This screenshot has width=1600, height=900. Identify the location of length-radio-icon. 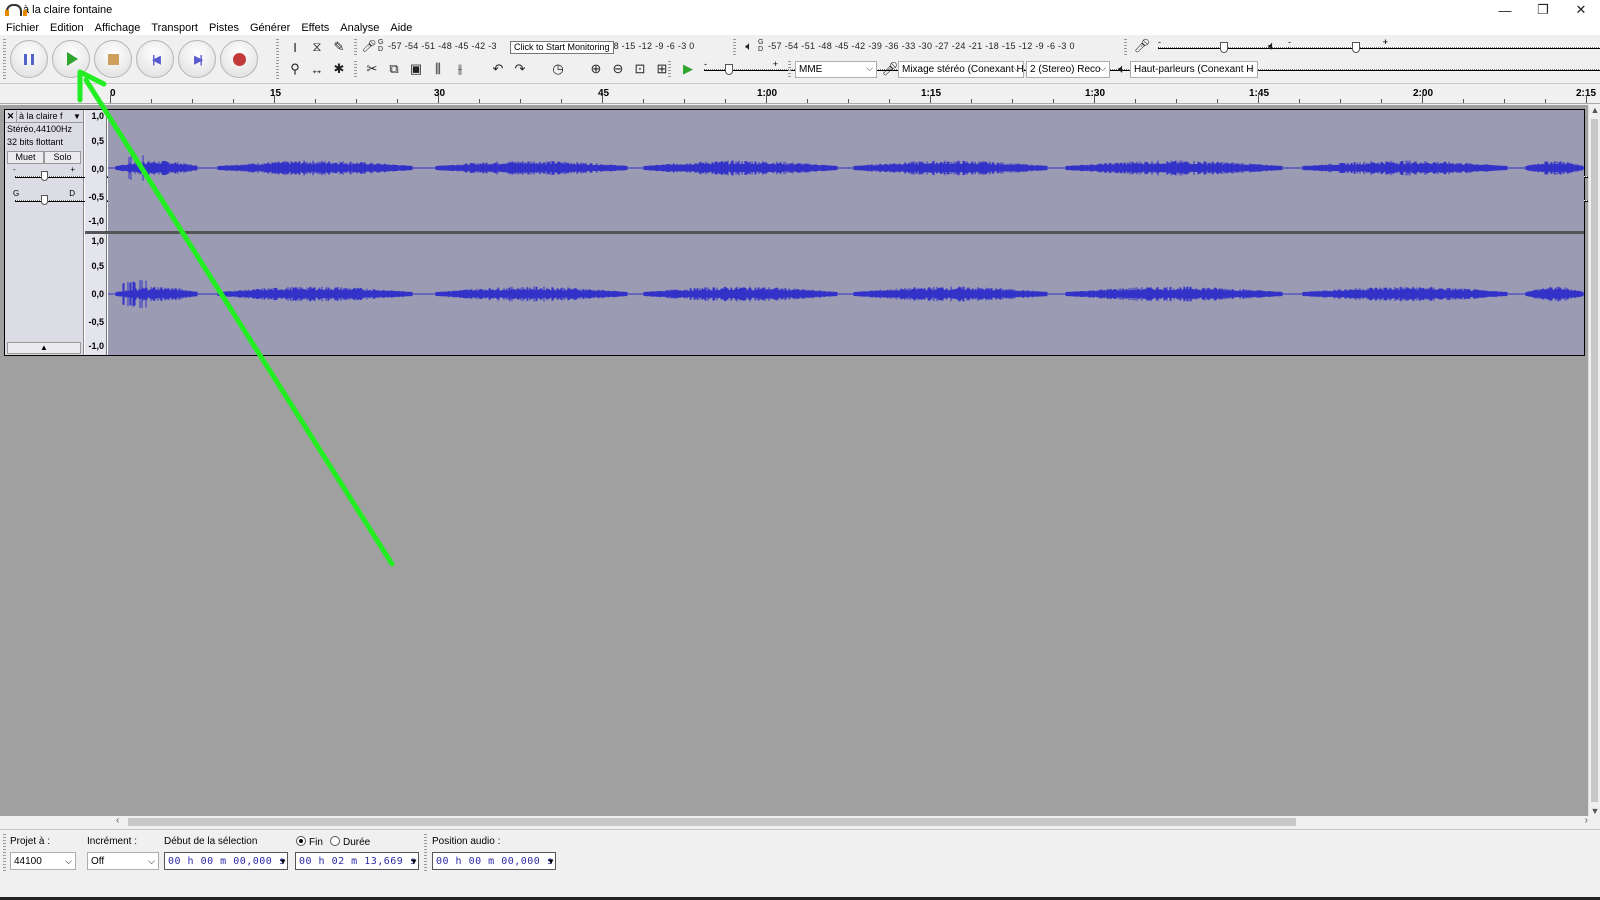
(335, 841).